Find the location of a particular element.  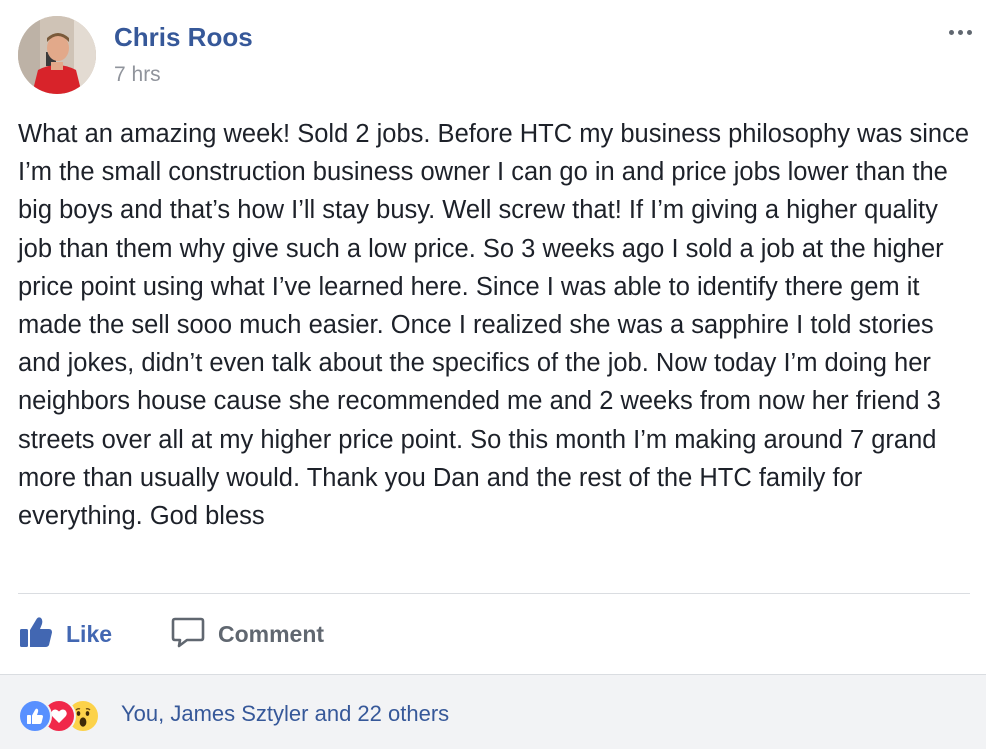

more-options-icon is located at coordinates (960, 32).